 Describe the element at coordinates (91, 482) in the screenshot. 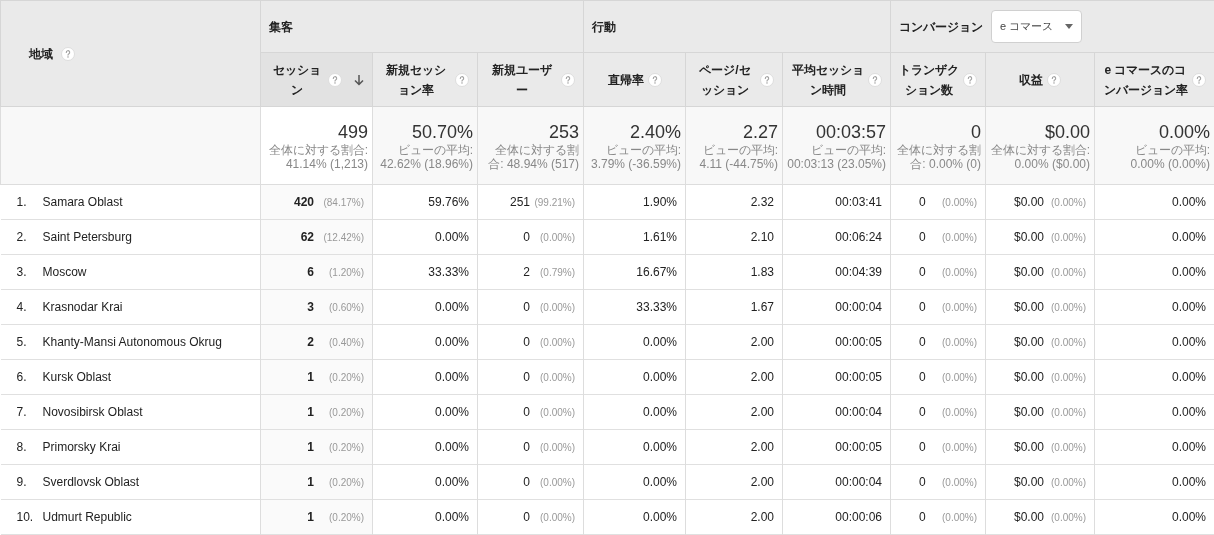

I see `region-link: Sverdlovsk Oblast` at that location.